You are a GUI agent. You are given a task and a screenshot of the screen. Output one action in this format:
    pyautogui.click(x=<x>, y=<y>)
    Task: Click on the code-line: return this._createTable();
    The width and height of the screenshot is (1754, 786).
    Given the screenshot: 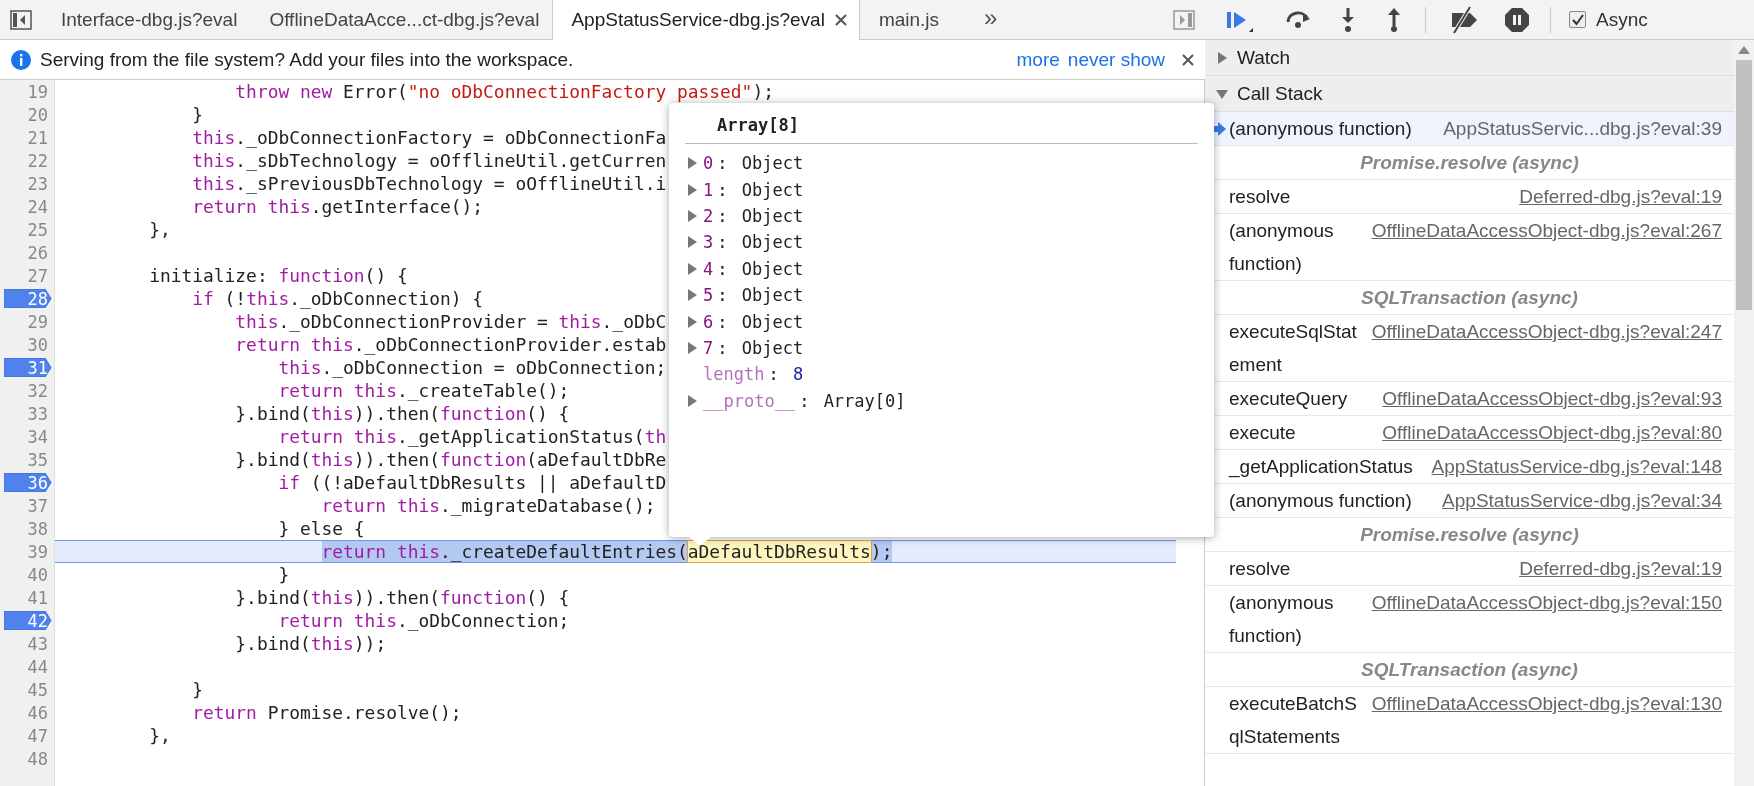 What is the action you would take?
    pyautogui.click(x=423, y=390)
    